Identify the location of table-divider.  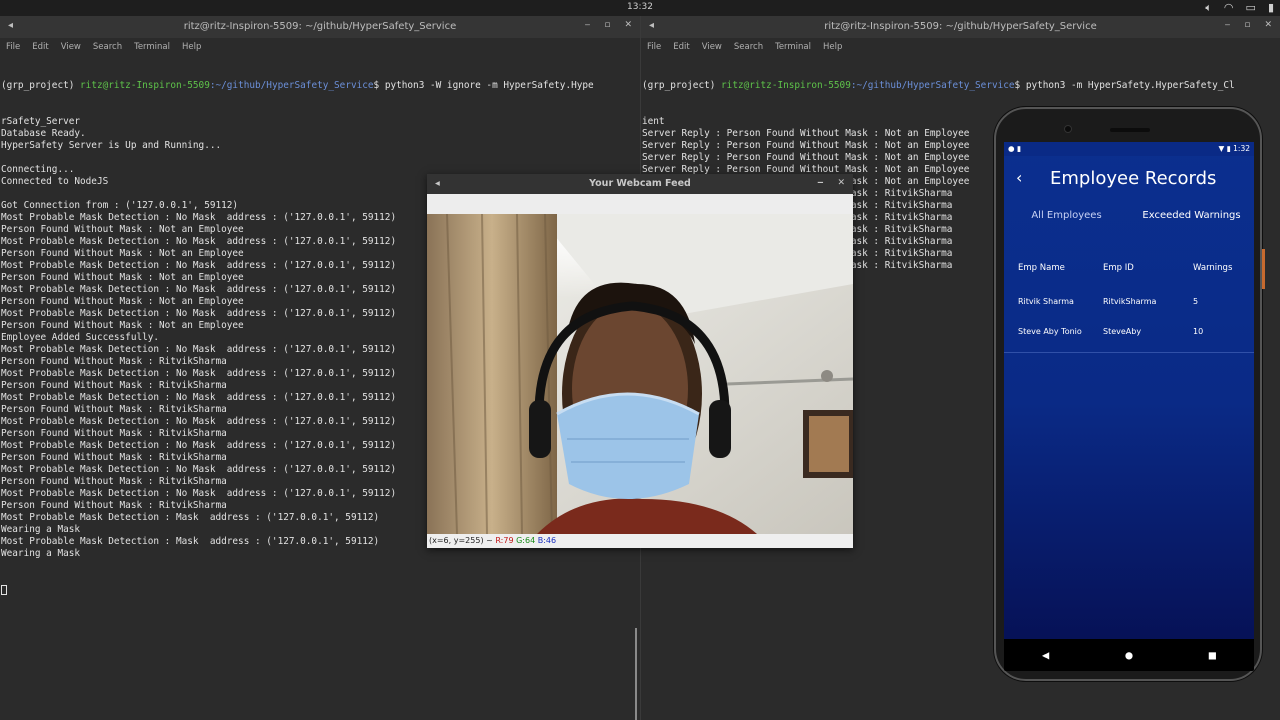
(1129, 352).